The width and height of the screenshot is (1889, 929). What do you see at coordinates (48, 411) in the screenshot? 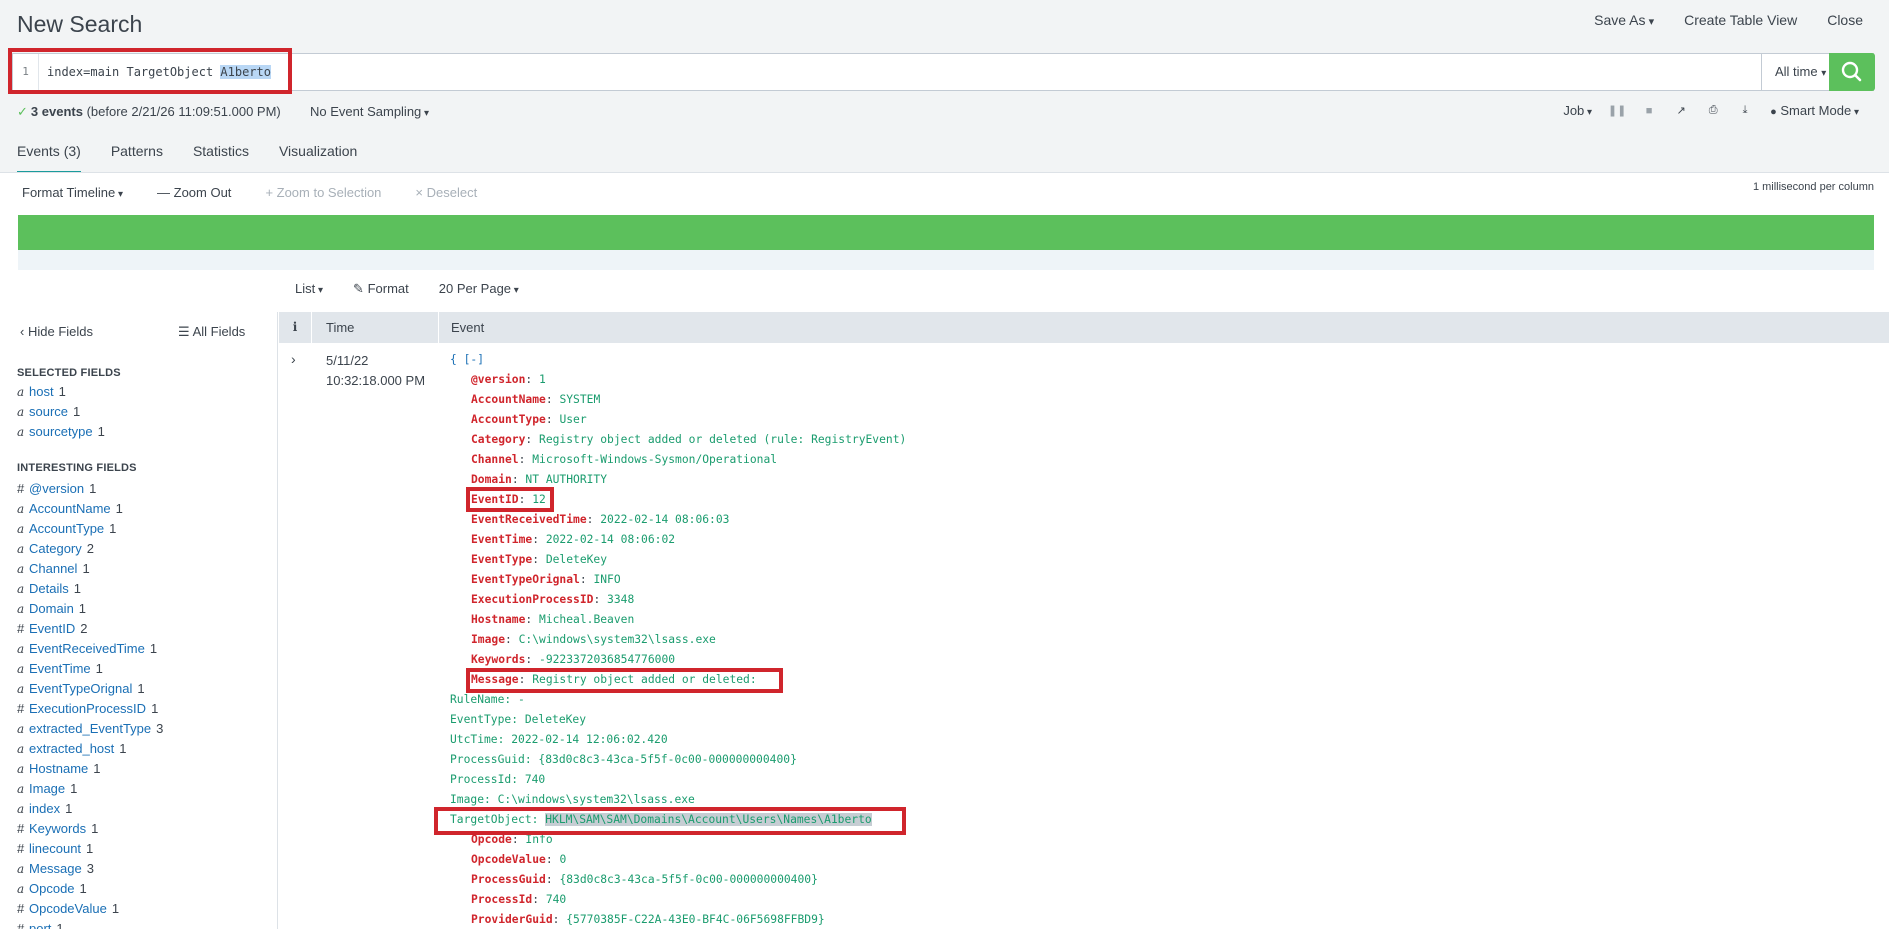
I see `field-name: source` at bounding box center [48, 411].